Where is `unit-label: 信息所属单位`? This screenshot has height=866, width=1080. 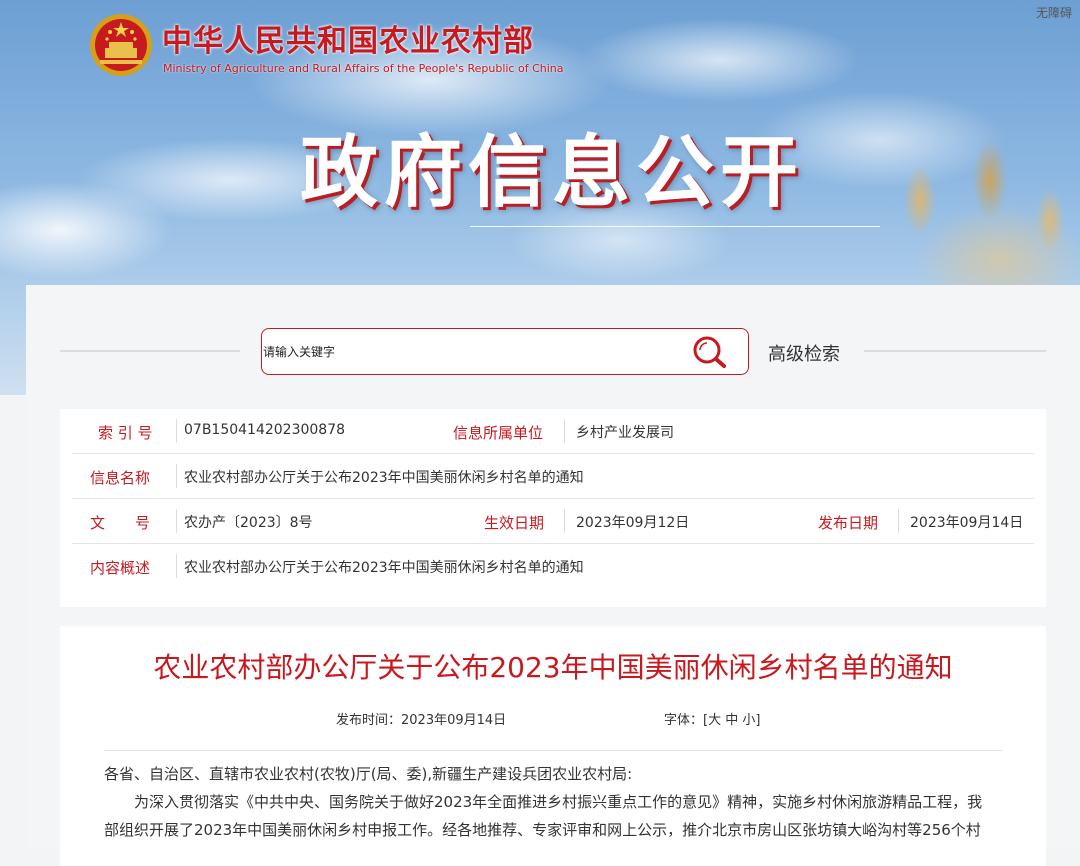 unit-label: 信息所属单位 is located at coordinates (498, 433).